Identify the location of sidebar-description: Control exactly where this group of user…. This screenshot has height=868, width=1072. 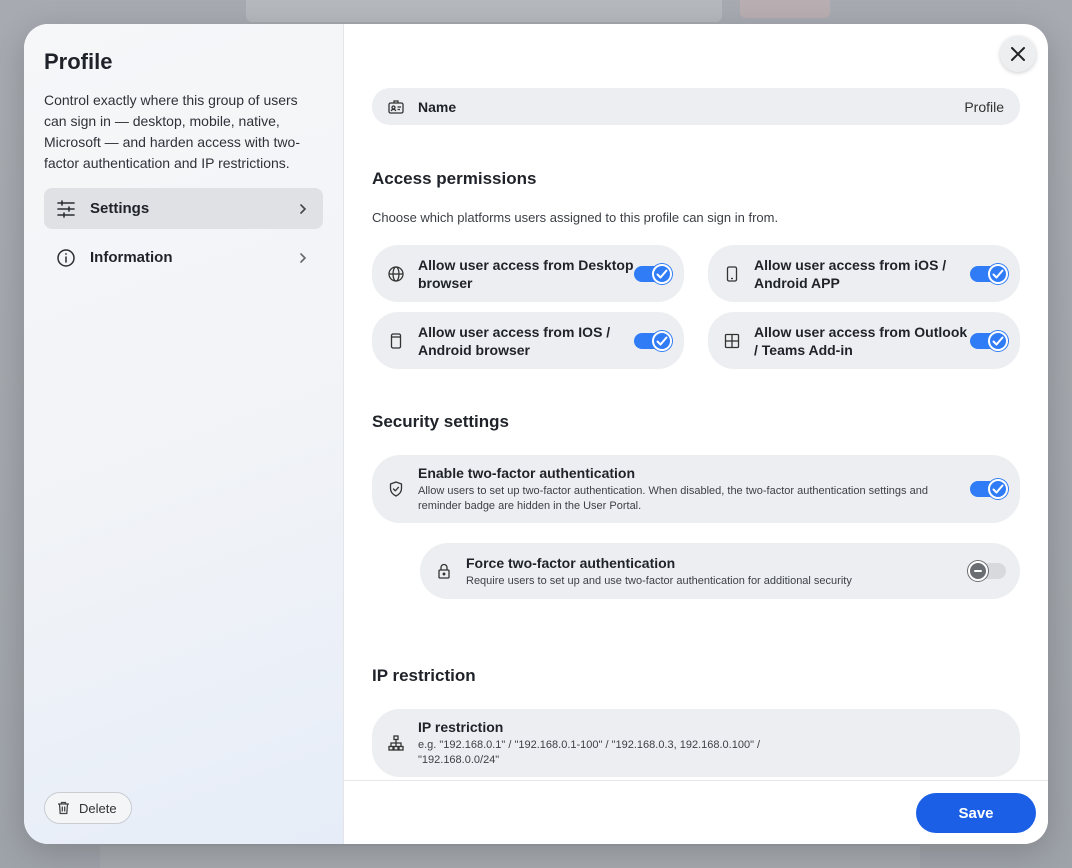
(172, 131).